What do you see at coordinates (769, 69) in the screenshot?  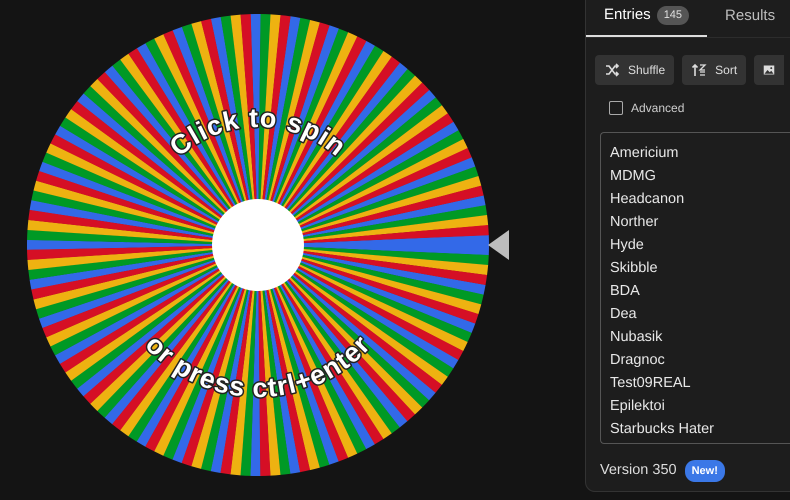 I see `image-button` at bounding box center [769, 69].